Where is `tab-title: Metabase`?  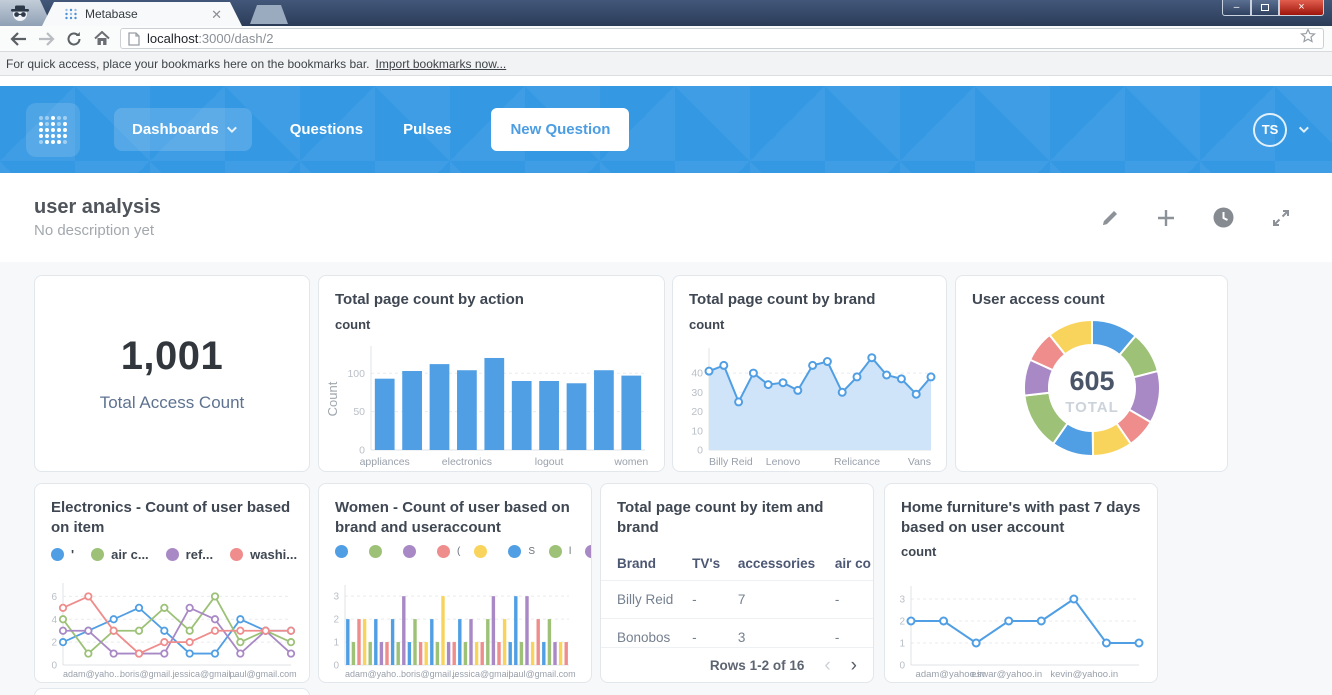 tab-title: Metabase is located at coordinates (111, 14).